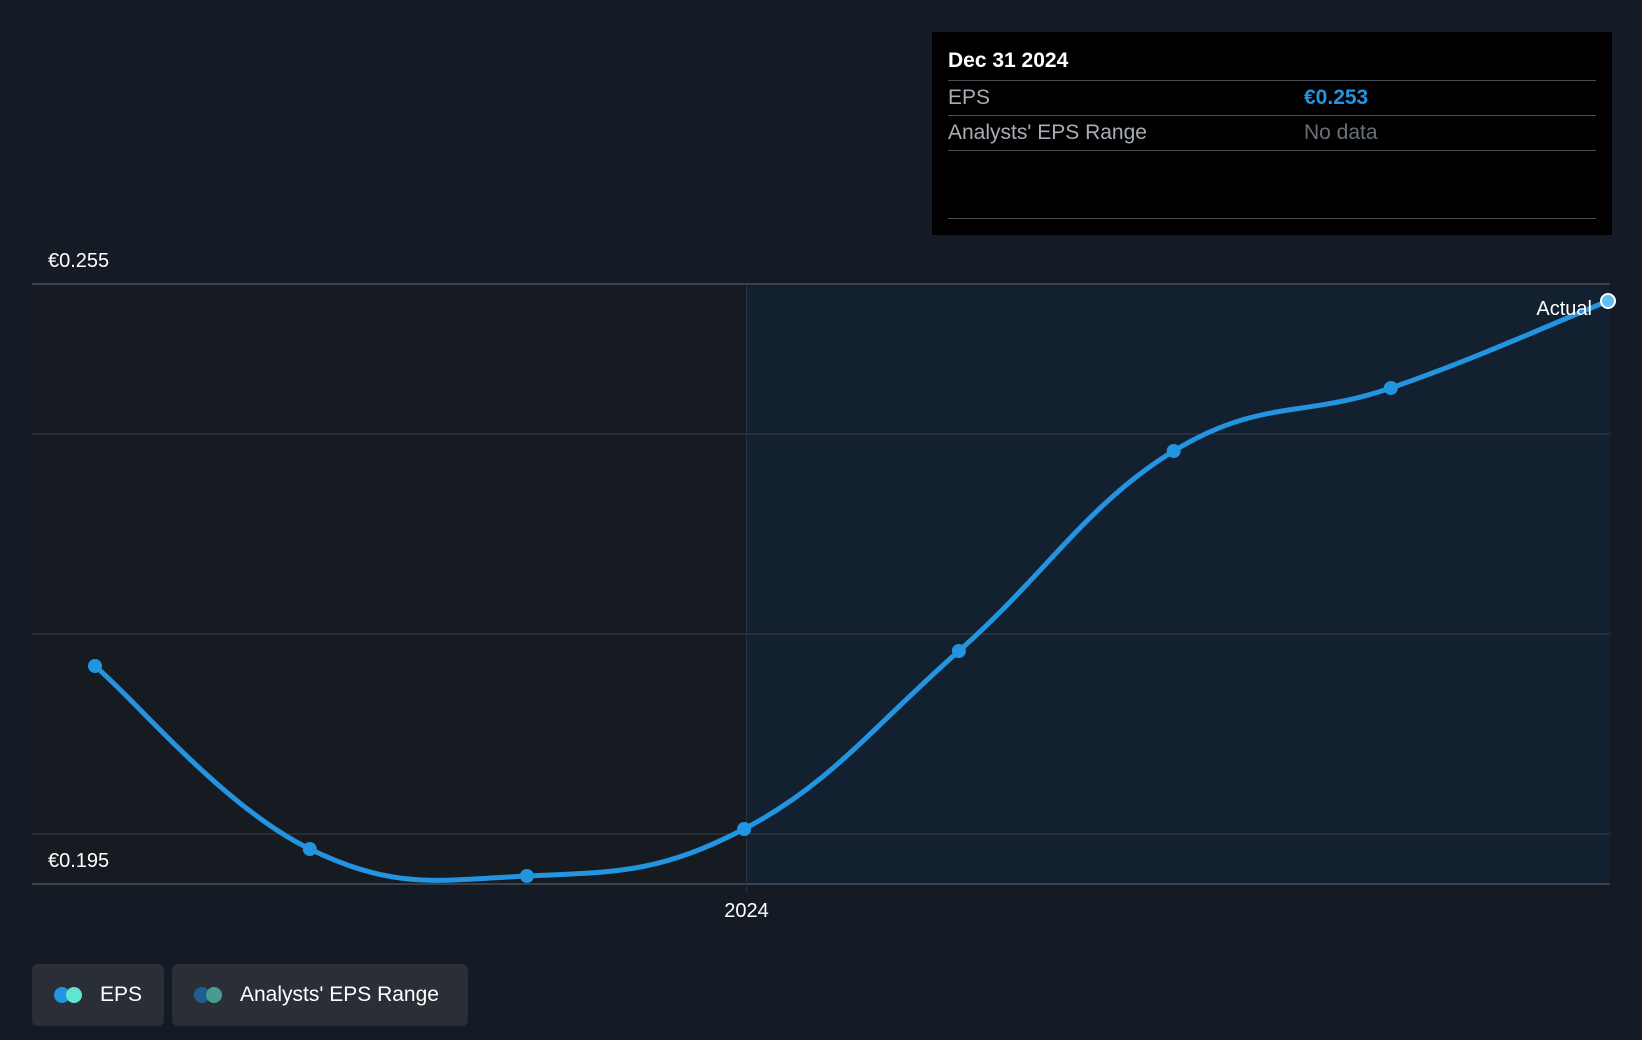  What do you see at coordinates (78, 261) in the screenshot?
I see `y-tick-label-top: €0.255` at bounding box center [78, 261].